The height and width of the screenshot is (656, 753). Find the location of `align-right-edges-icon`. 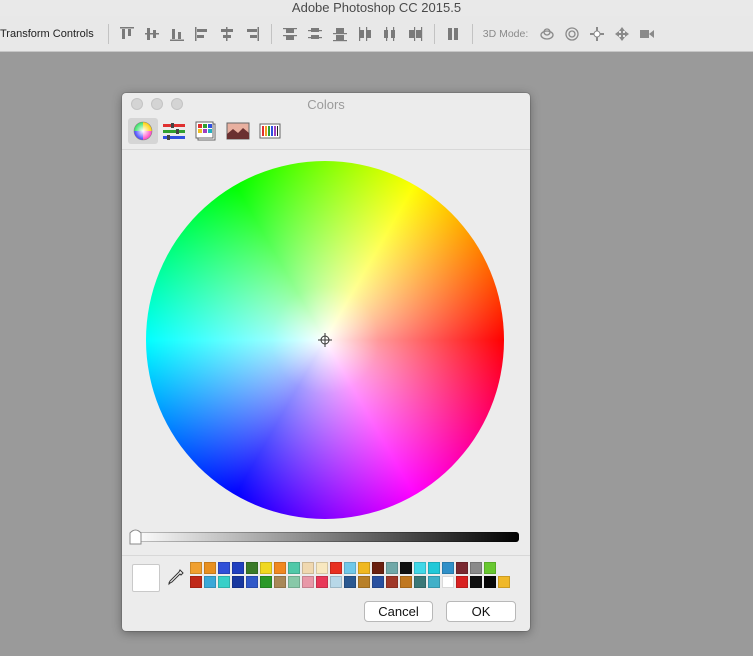

align-right-edges-icon is located at coordinates (253, 33).